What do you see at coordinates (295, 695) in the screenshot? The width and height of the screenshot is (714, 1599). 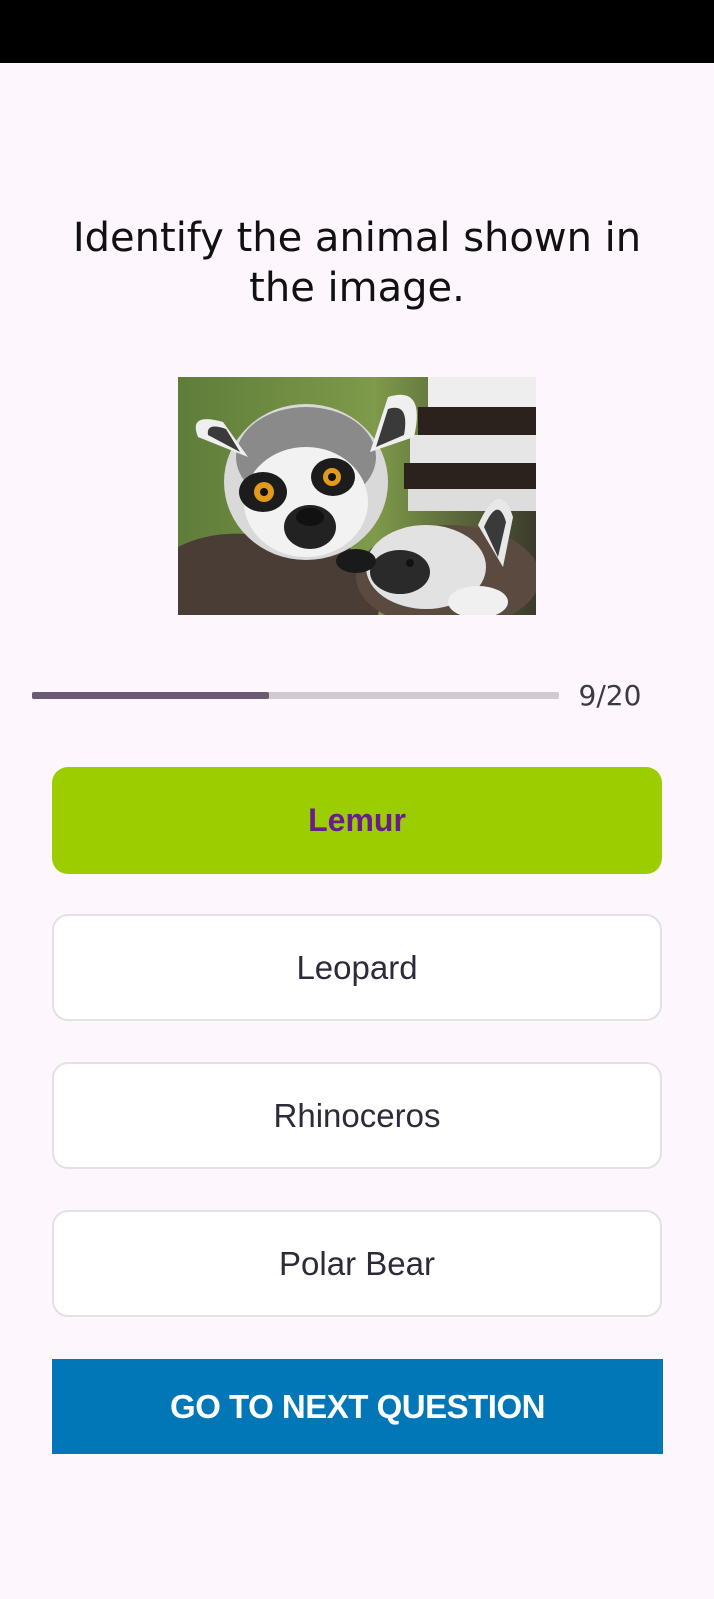 I see `progress-bar` at bounding box center [295, 695].